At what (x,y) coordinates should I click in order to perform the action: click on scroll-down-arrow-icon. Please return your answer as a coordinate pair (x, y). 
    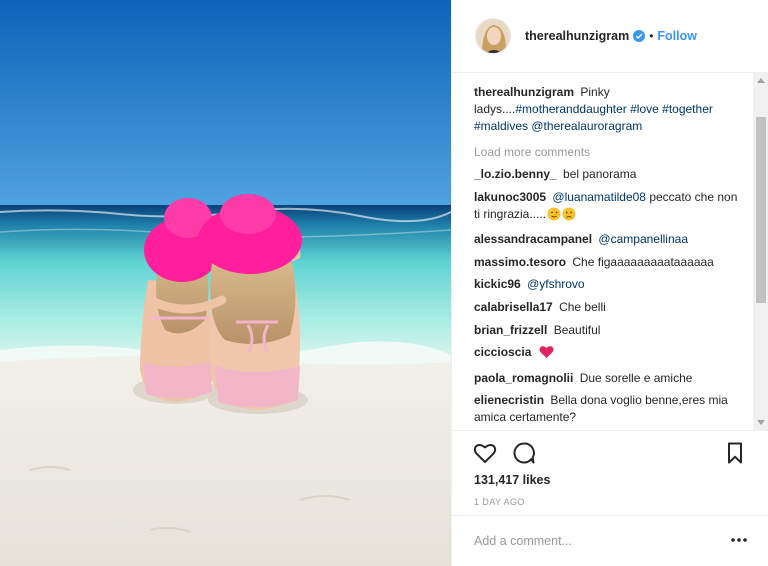
    Looking at the image, I should click on (761, 422).